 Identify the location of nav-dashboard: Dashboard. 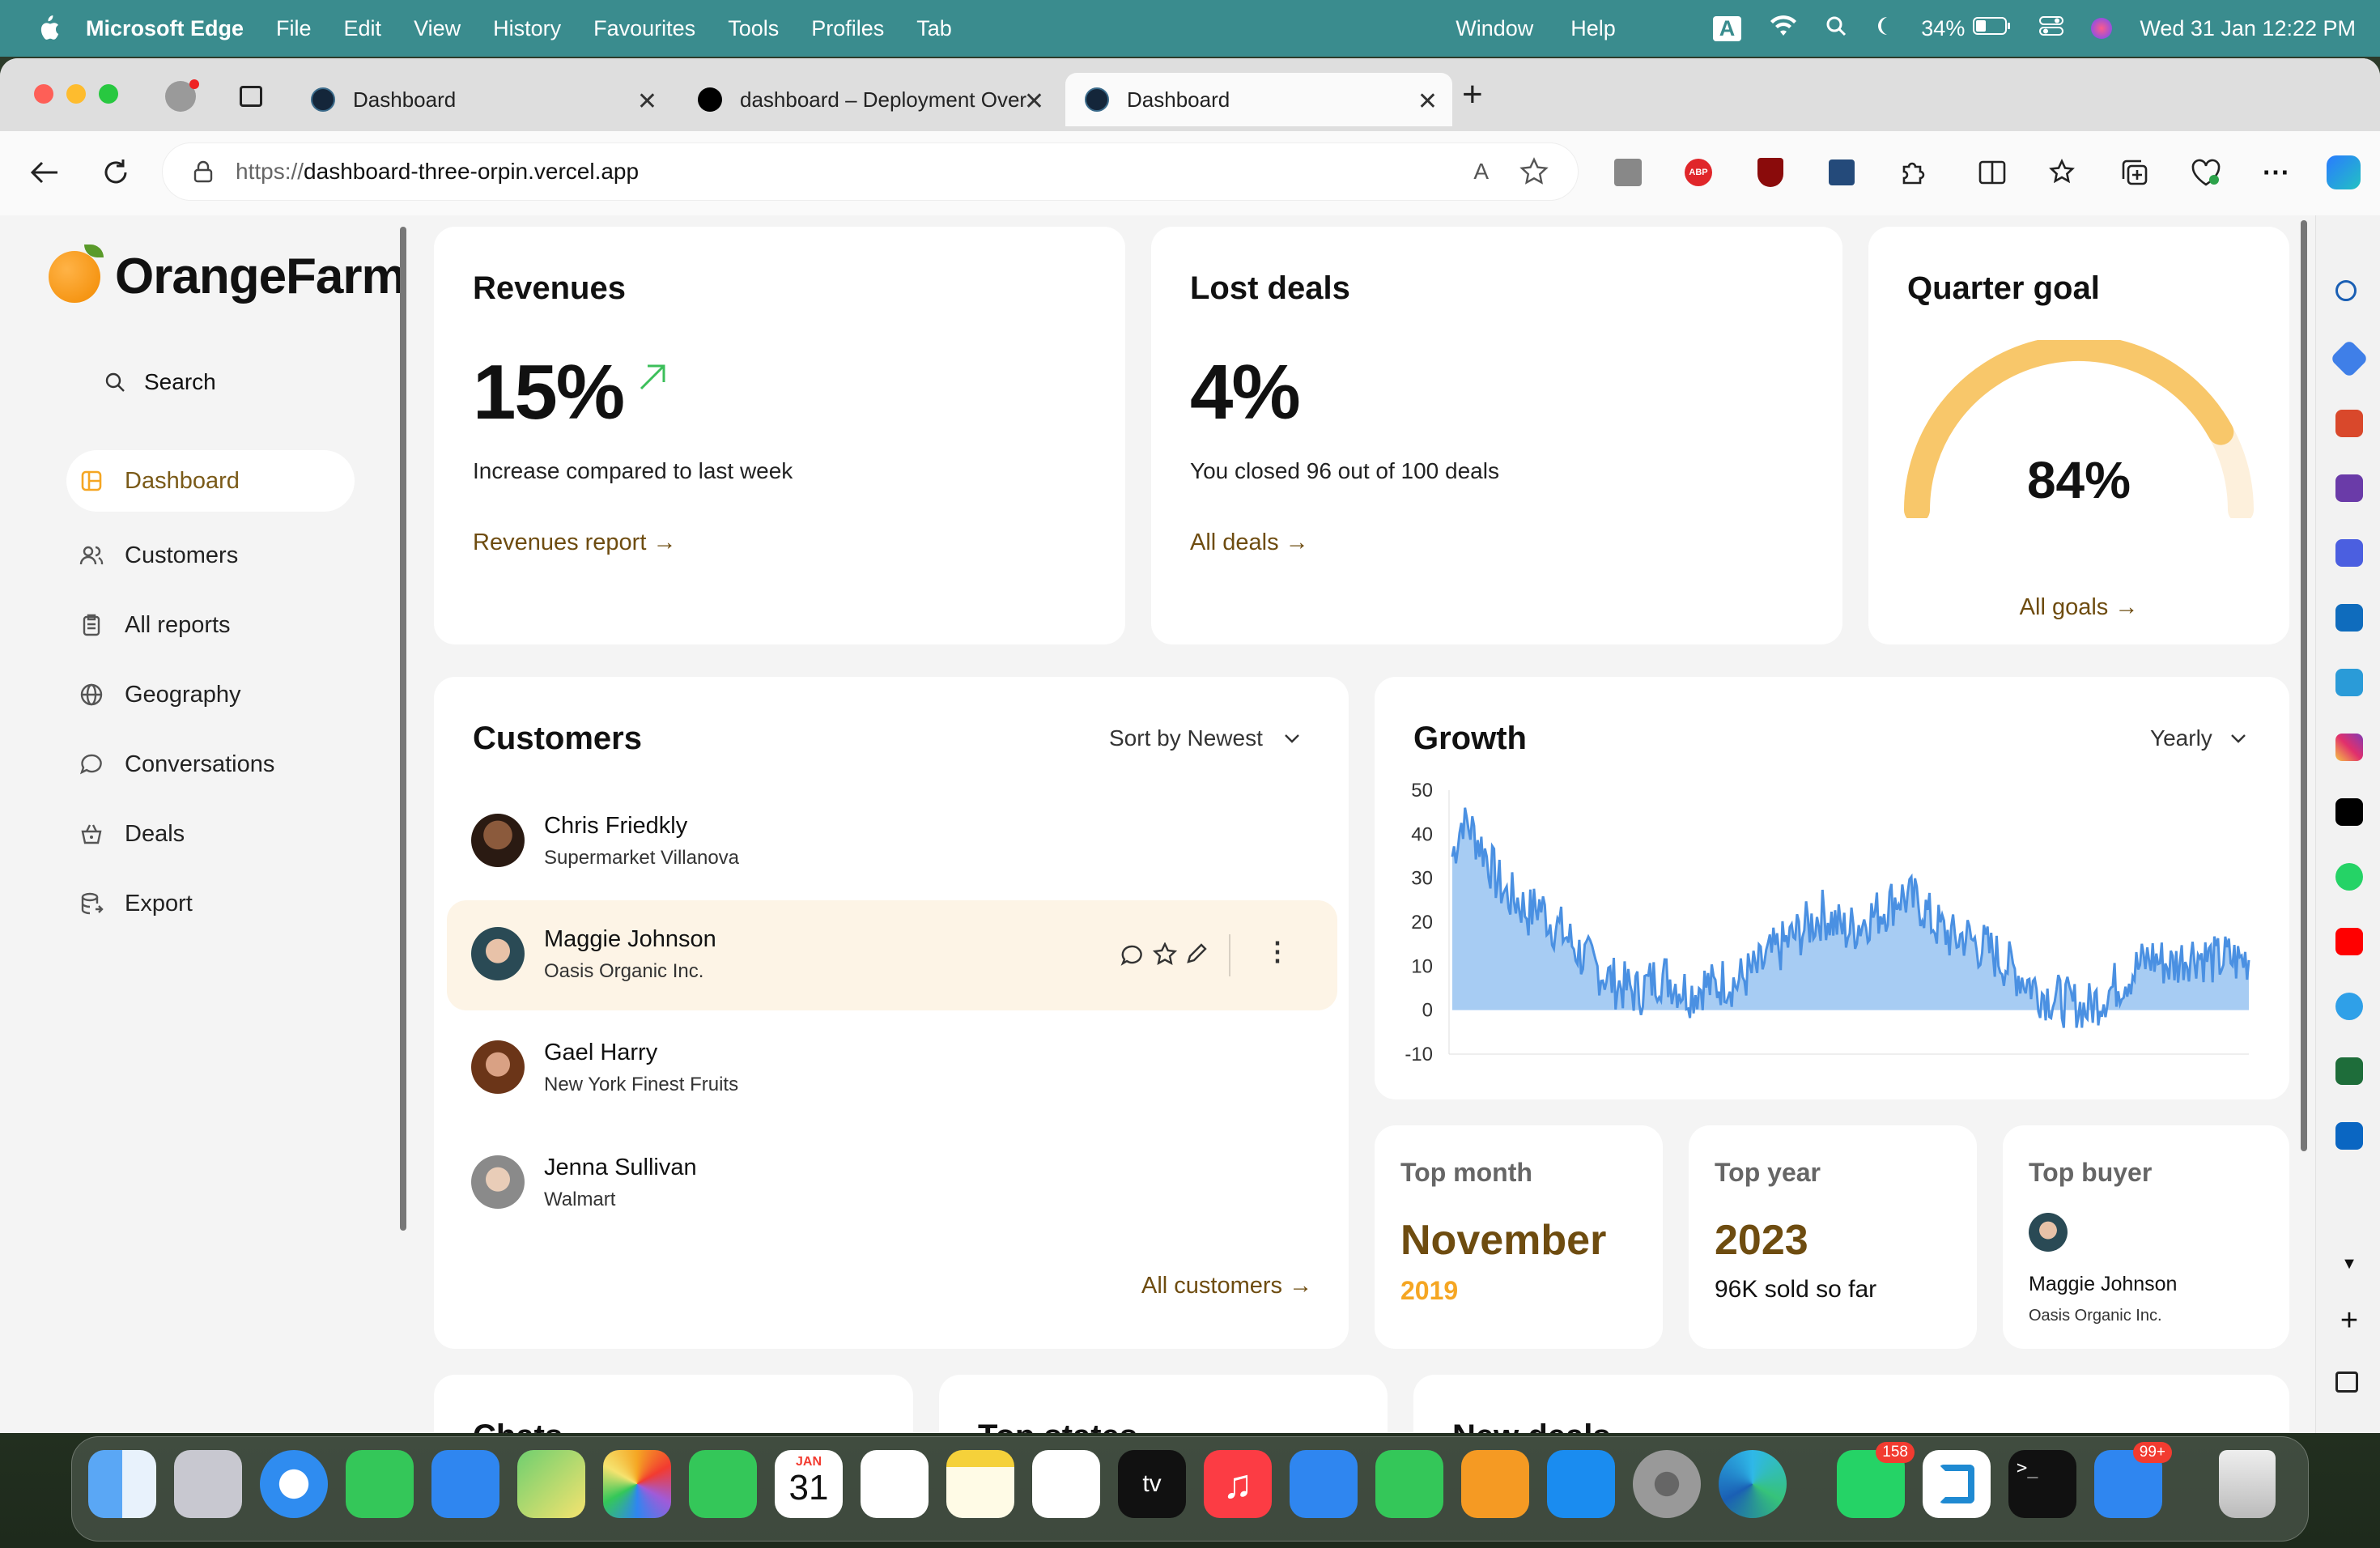
(211, 481).